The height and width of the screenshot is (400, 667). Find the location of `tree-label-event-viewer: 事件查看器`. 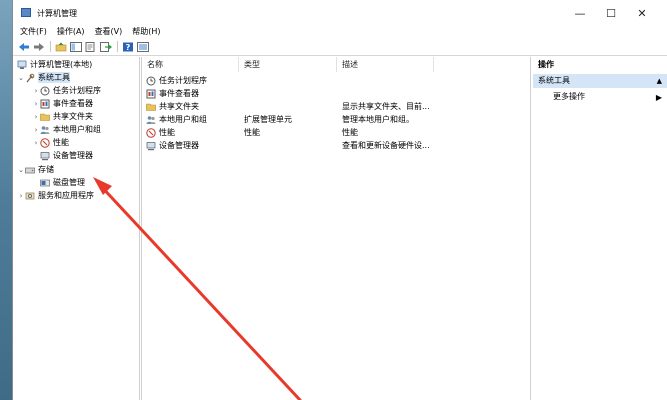

tree-label-event-viewer: 事件查看器 is located at coordinates (73, 103).